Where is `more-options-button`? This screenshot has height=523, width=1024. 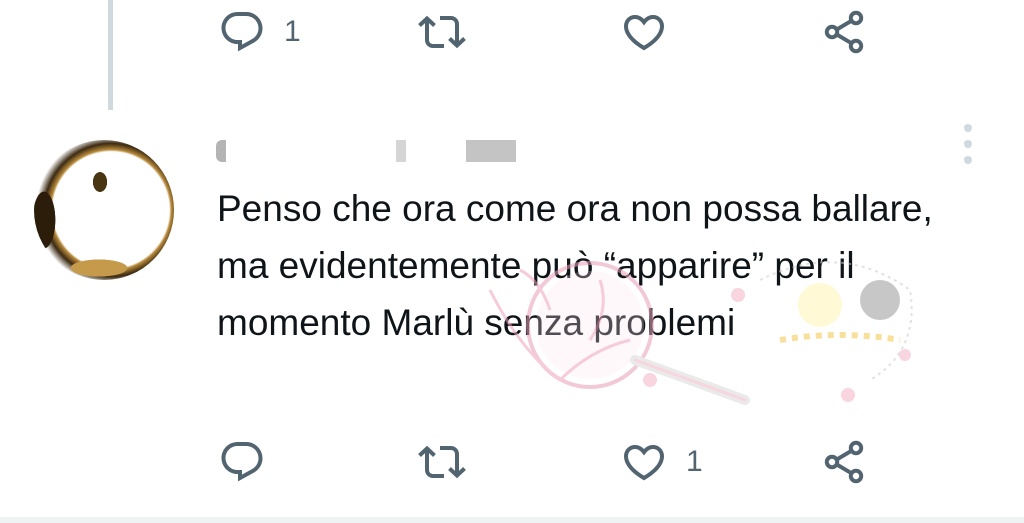
more-options-button is located at coordinates (968, 144).